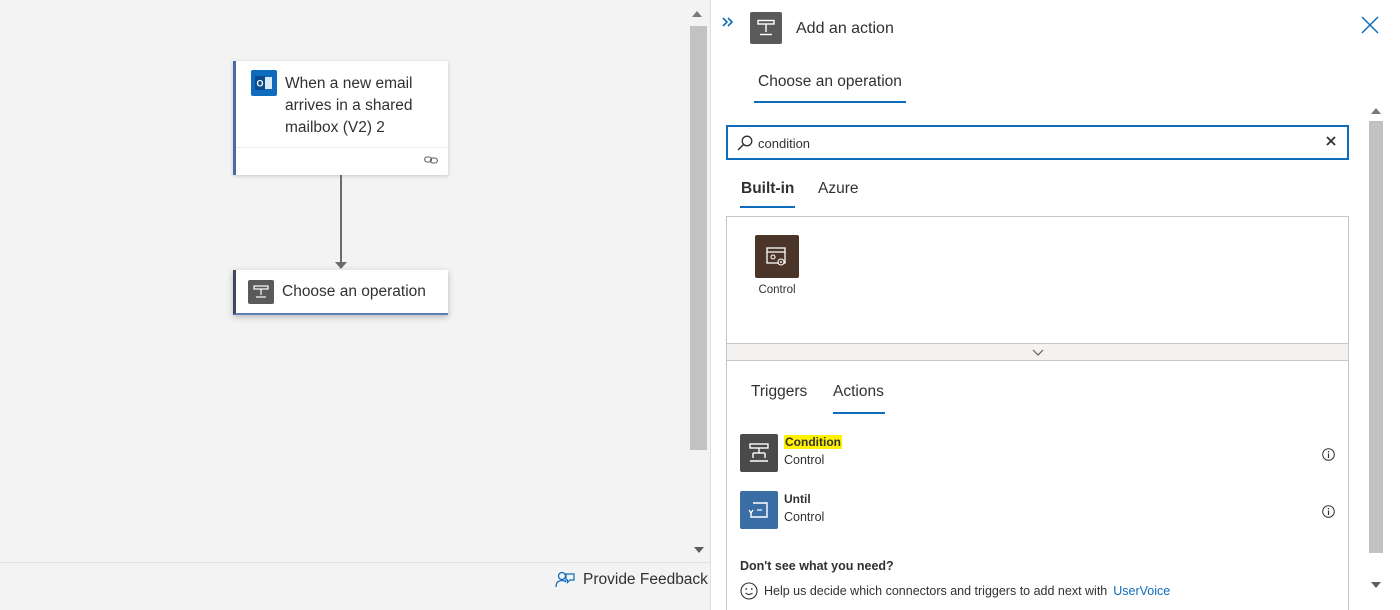  Describe the element at coordinates (859, 398) in the screenshot. I see `tab-actions: Actions` at that location.